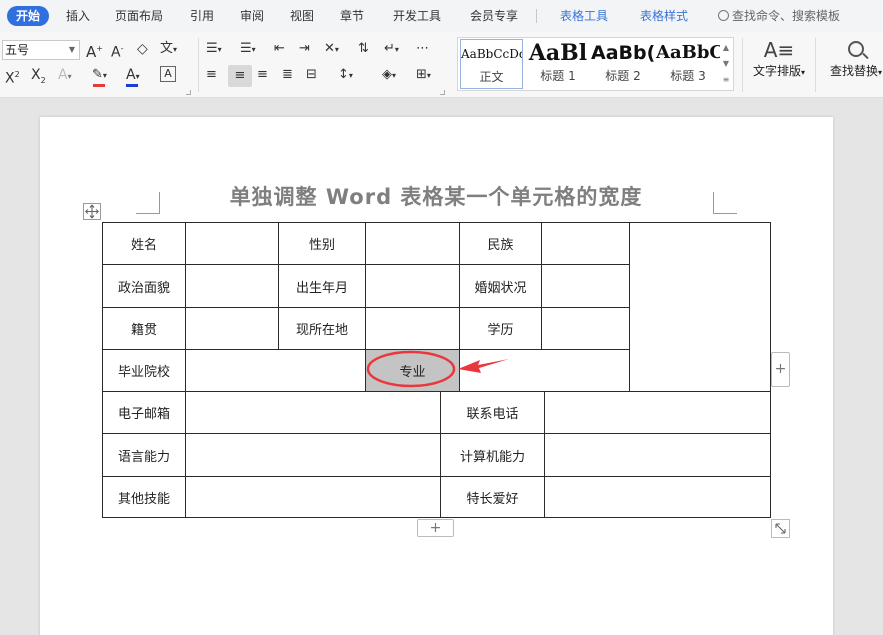  What do you see at coordinates (252, 16) in the screenshot?
I see `tab-review: 审阅` at bounding box center [252, 16].